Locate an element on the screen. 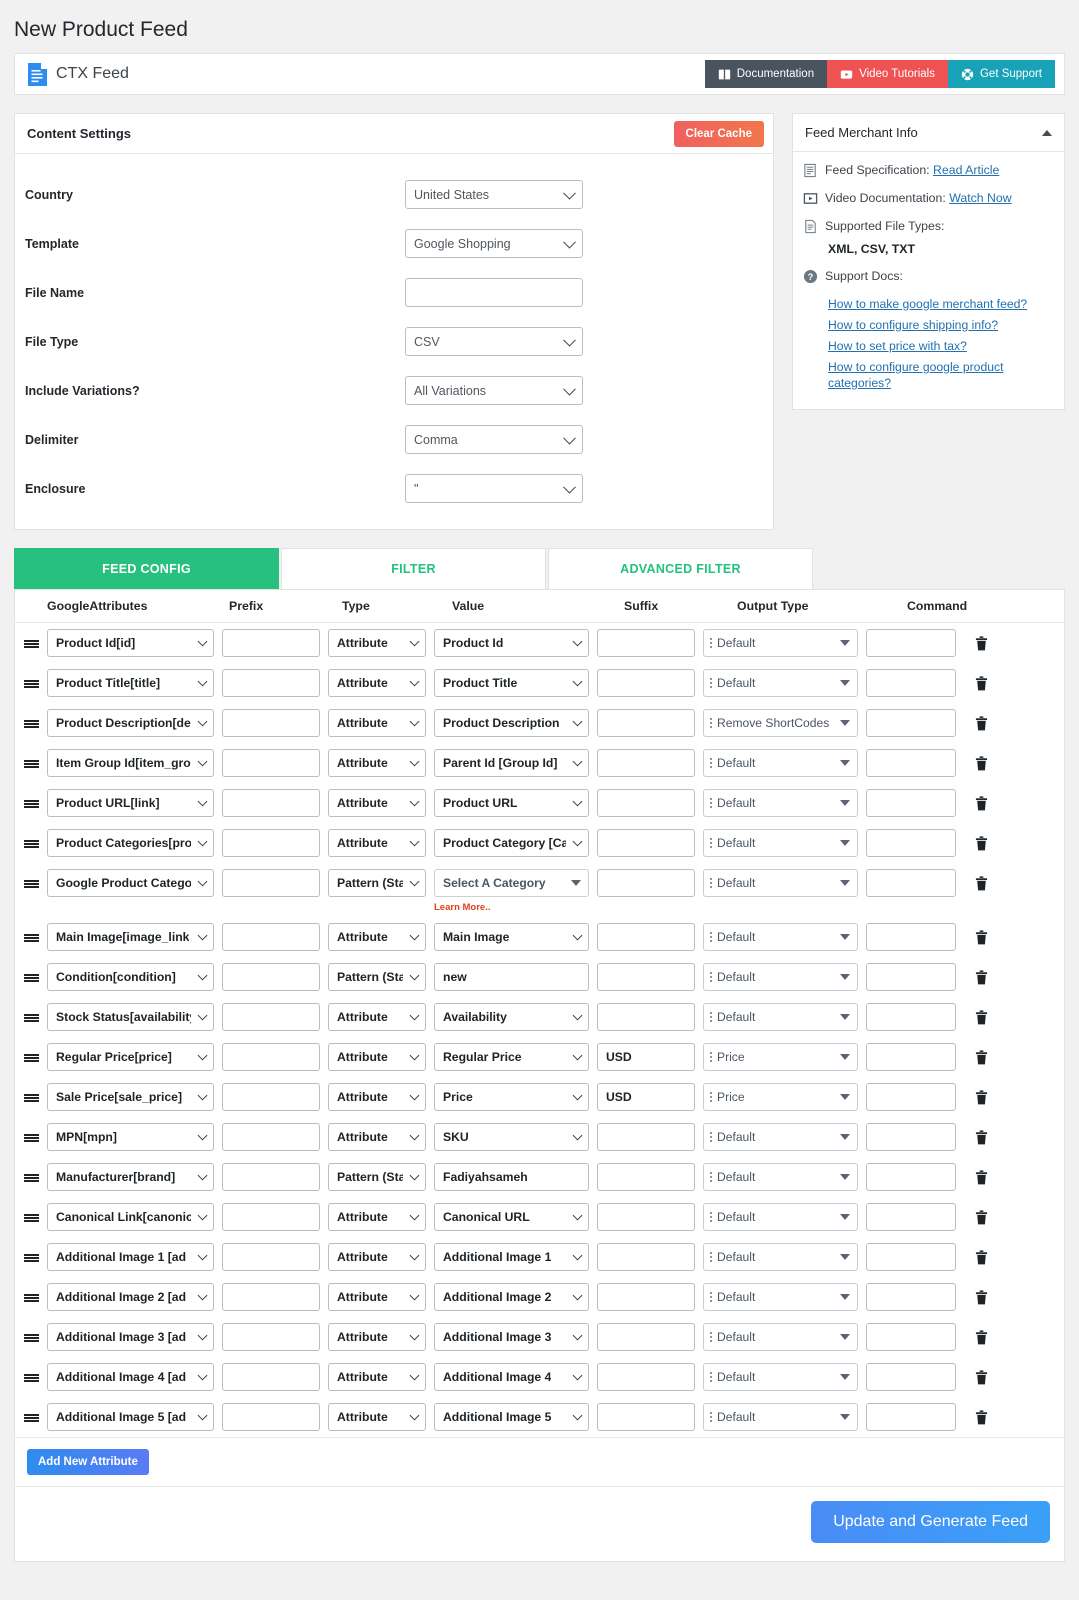 The height and width of the screenshot is (1600, 1079). value-input: new is located at coordinates (511, 977).